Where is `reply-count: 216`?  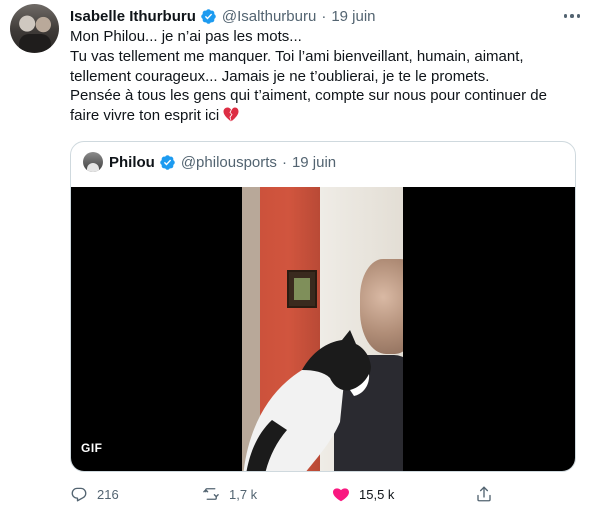 reply-count: 216 is located at coordinates (108, 494).